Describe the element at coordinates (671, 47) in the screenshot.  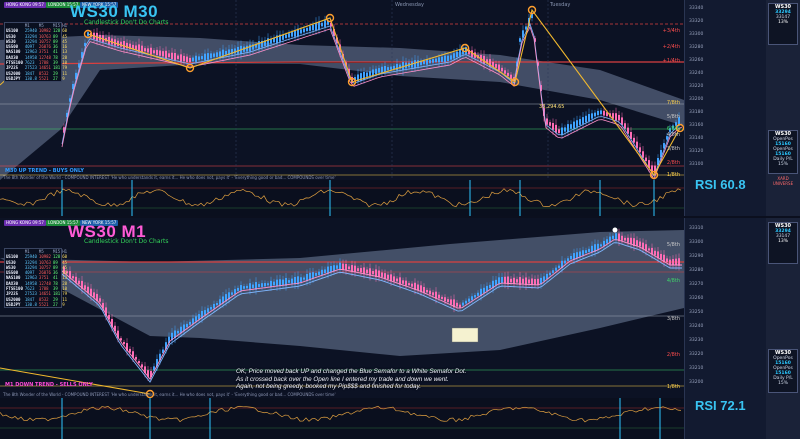
I see `pivot-level-label: +2/4th` at that location.